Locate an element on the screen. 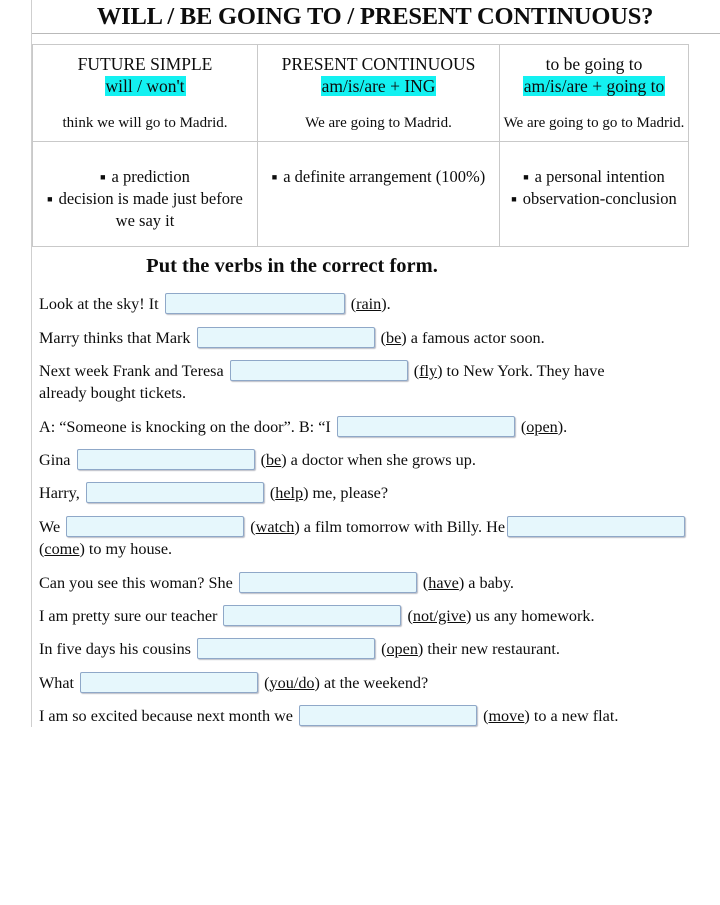  verb-cue-word: fly is located at coordinates (428, 371).